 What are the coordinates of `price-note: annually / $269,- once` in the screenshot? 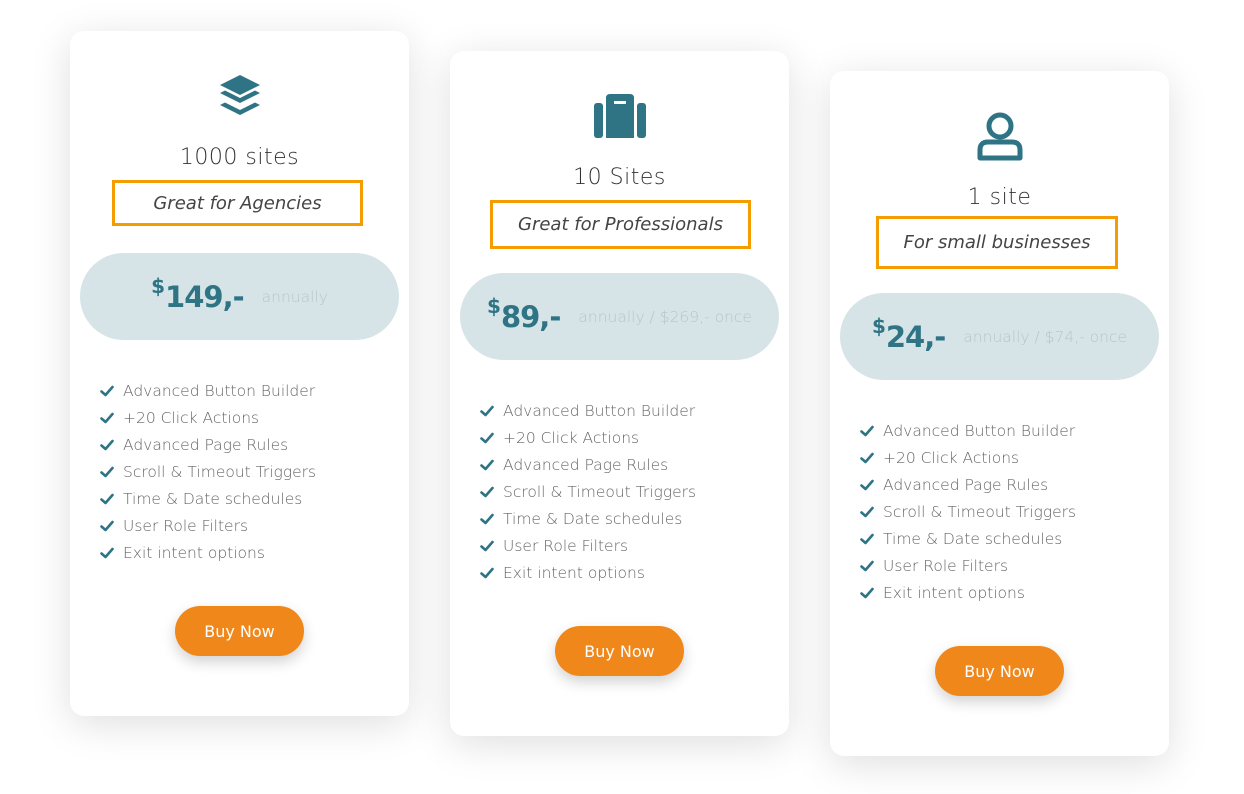 It's located at (665, 316).